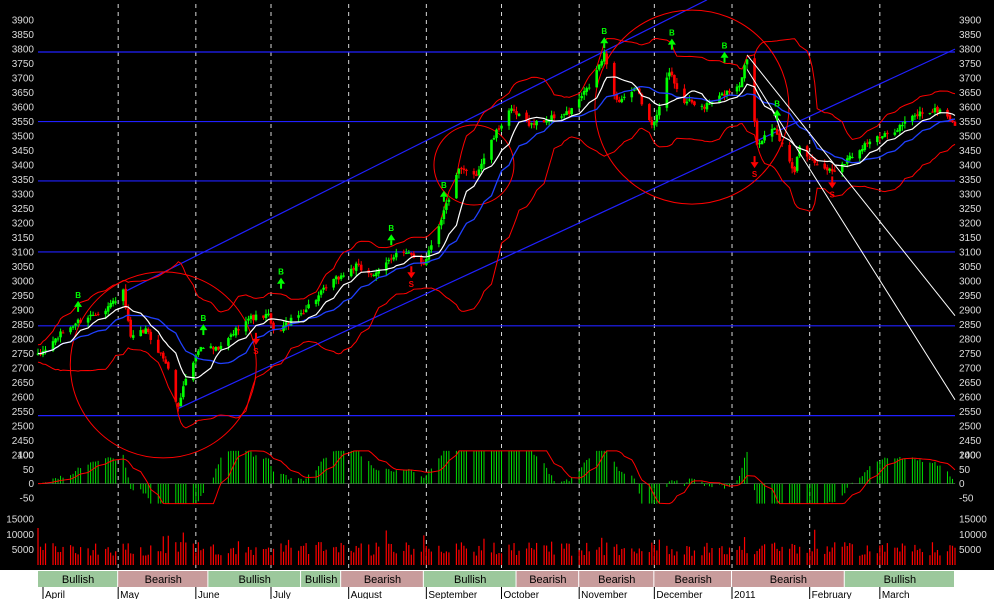 The width and height of the screenshot is (994, 599). Describe the element at coordinates (970, 122) in the screenshot. I see `price-tick-right: 3550` at that location.